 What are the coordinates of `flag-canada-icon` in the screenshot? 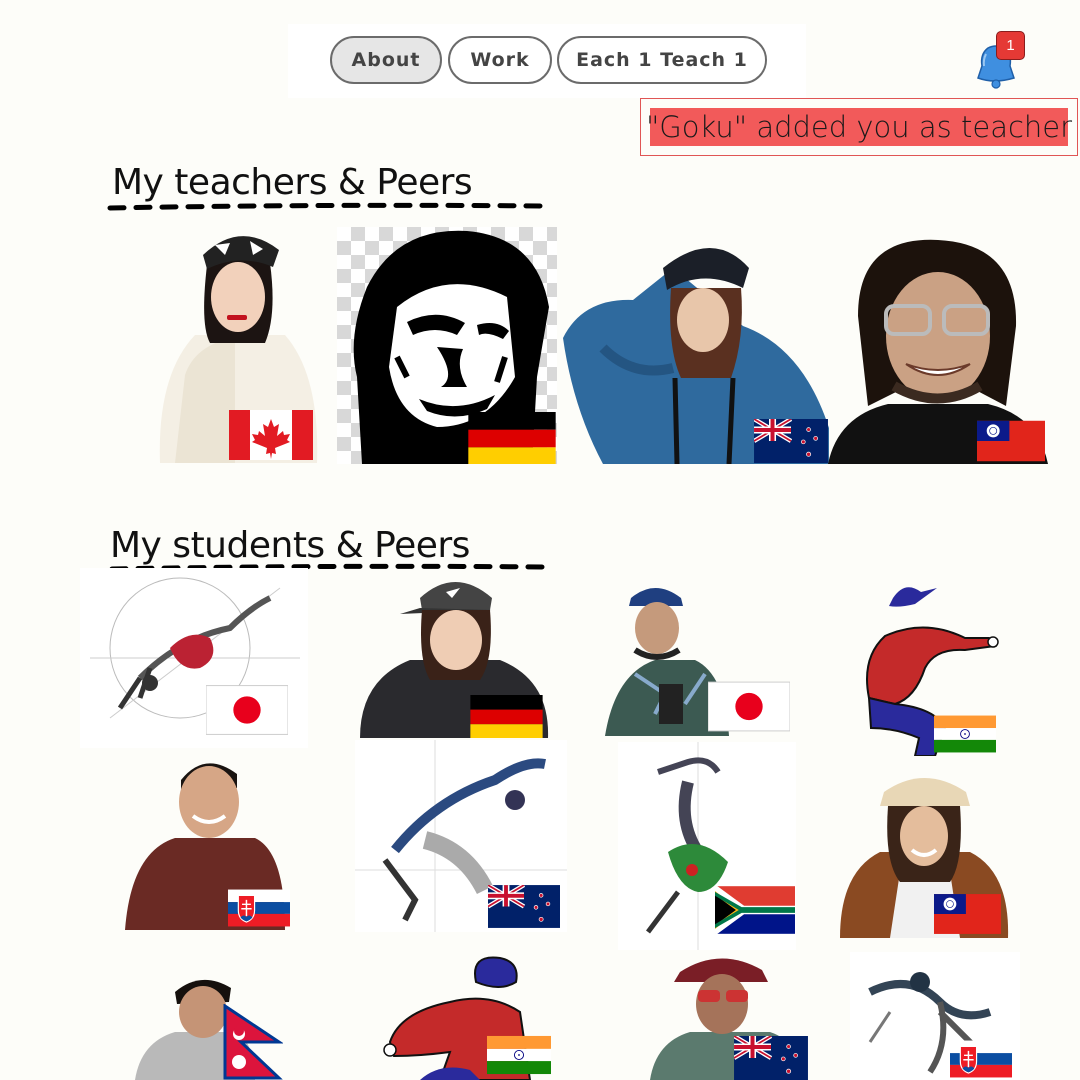 It's located at (271, 435).